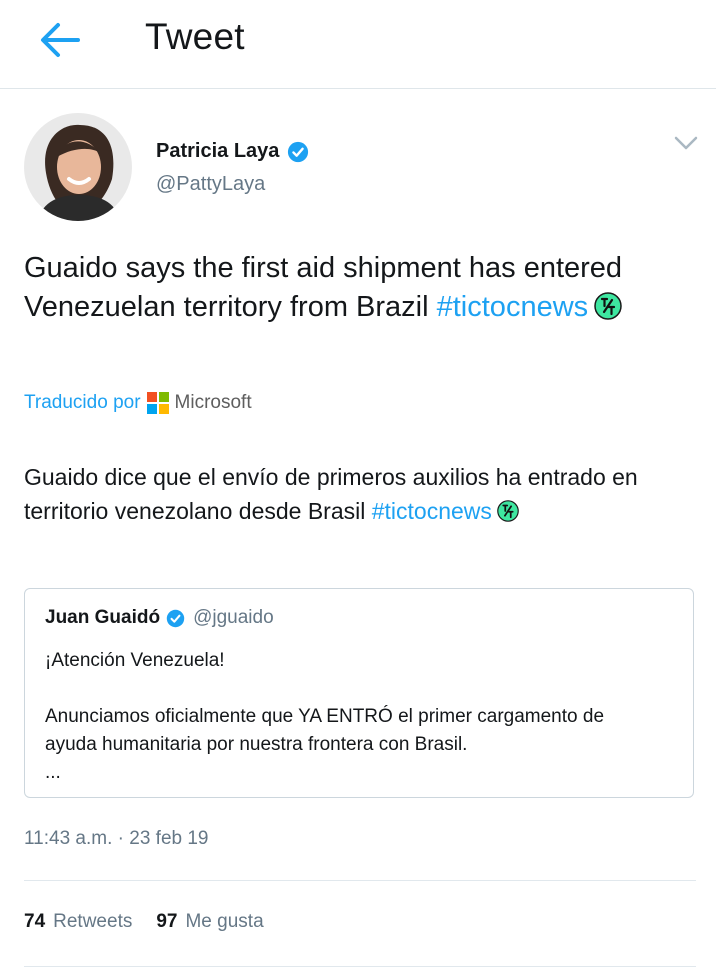 The width and height of the screenshot is (716, 975). I want to click on likes-count: 97, so click(167, 921).